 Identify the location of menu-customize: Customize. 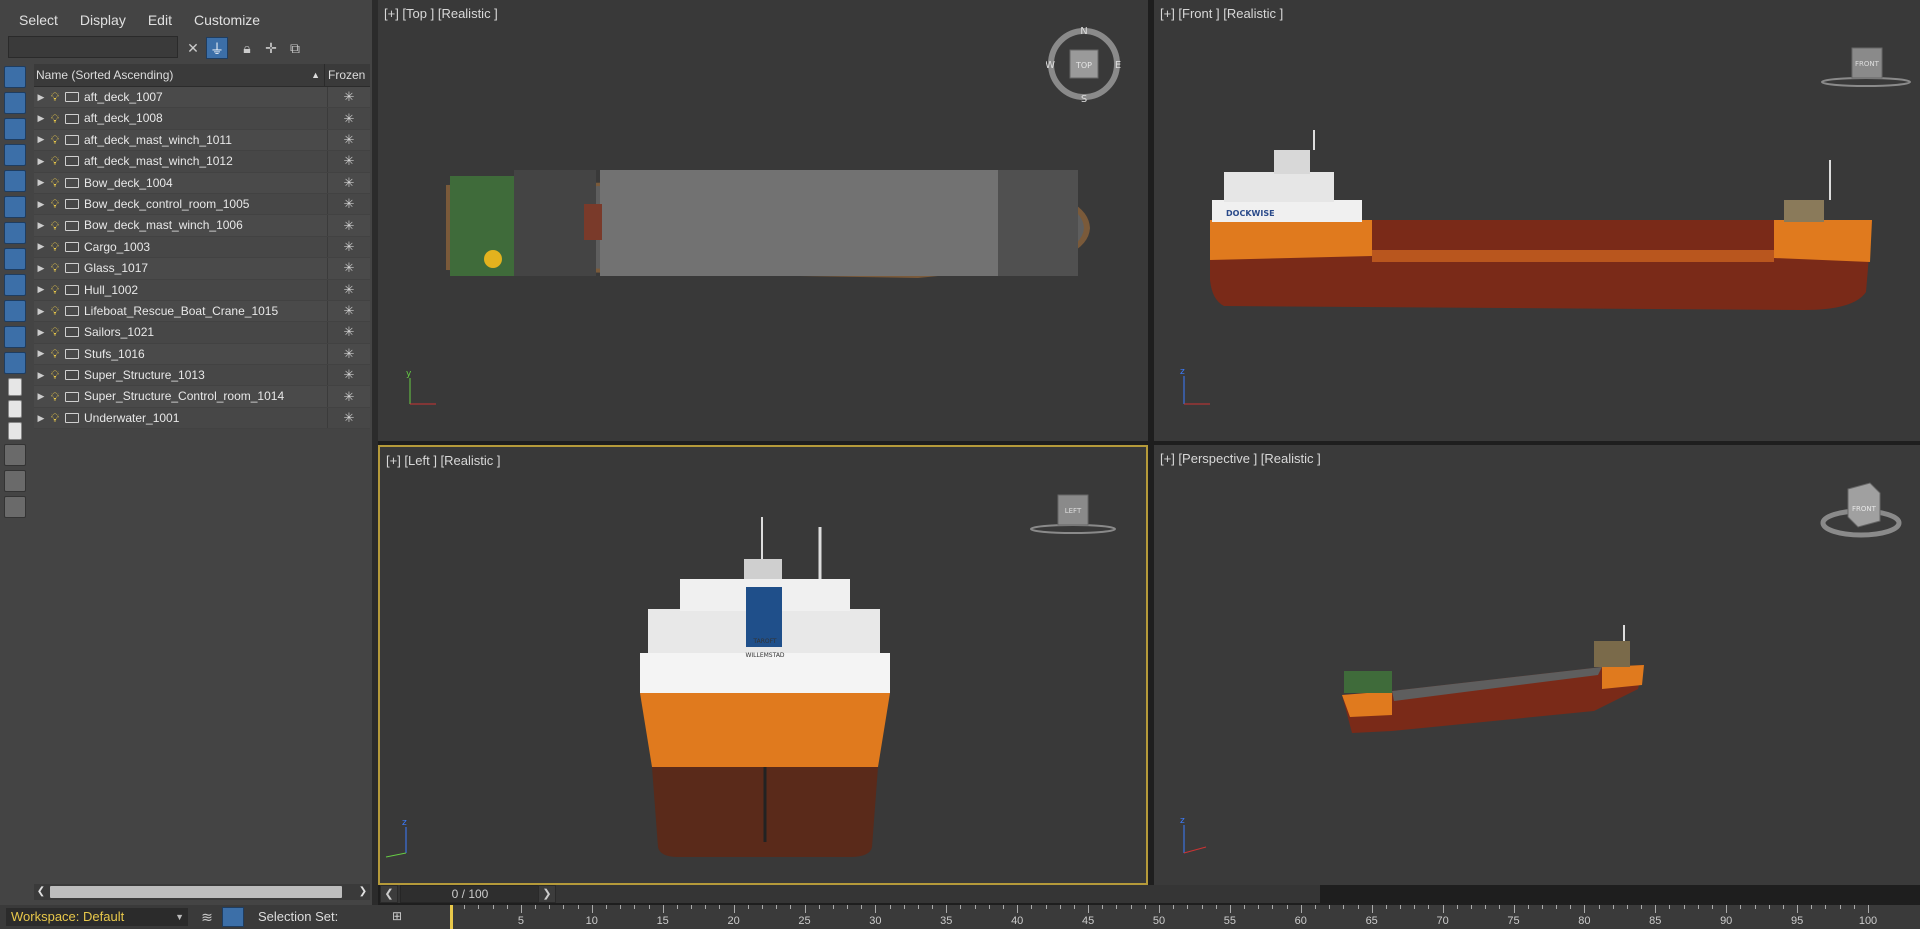
(227, 20).